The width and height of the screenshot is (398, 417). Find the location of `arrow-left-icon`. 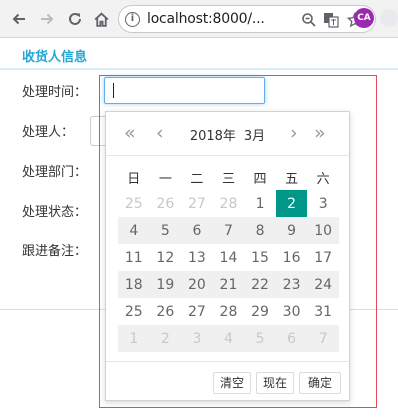

arrow-left-icon is located at coordinates (18, 19).